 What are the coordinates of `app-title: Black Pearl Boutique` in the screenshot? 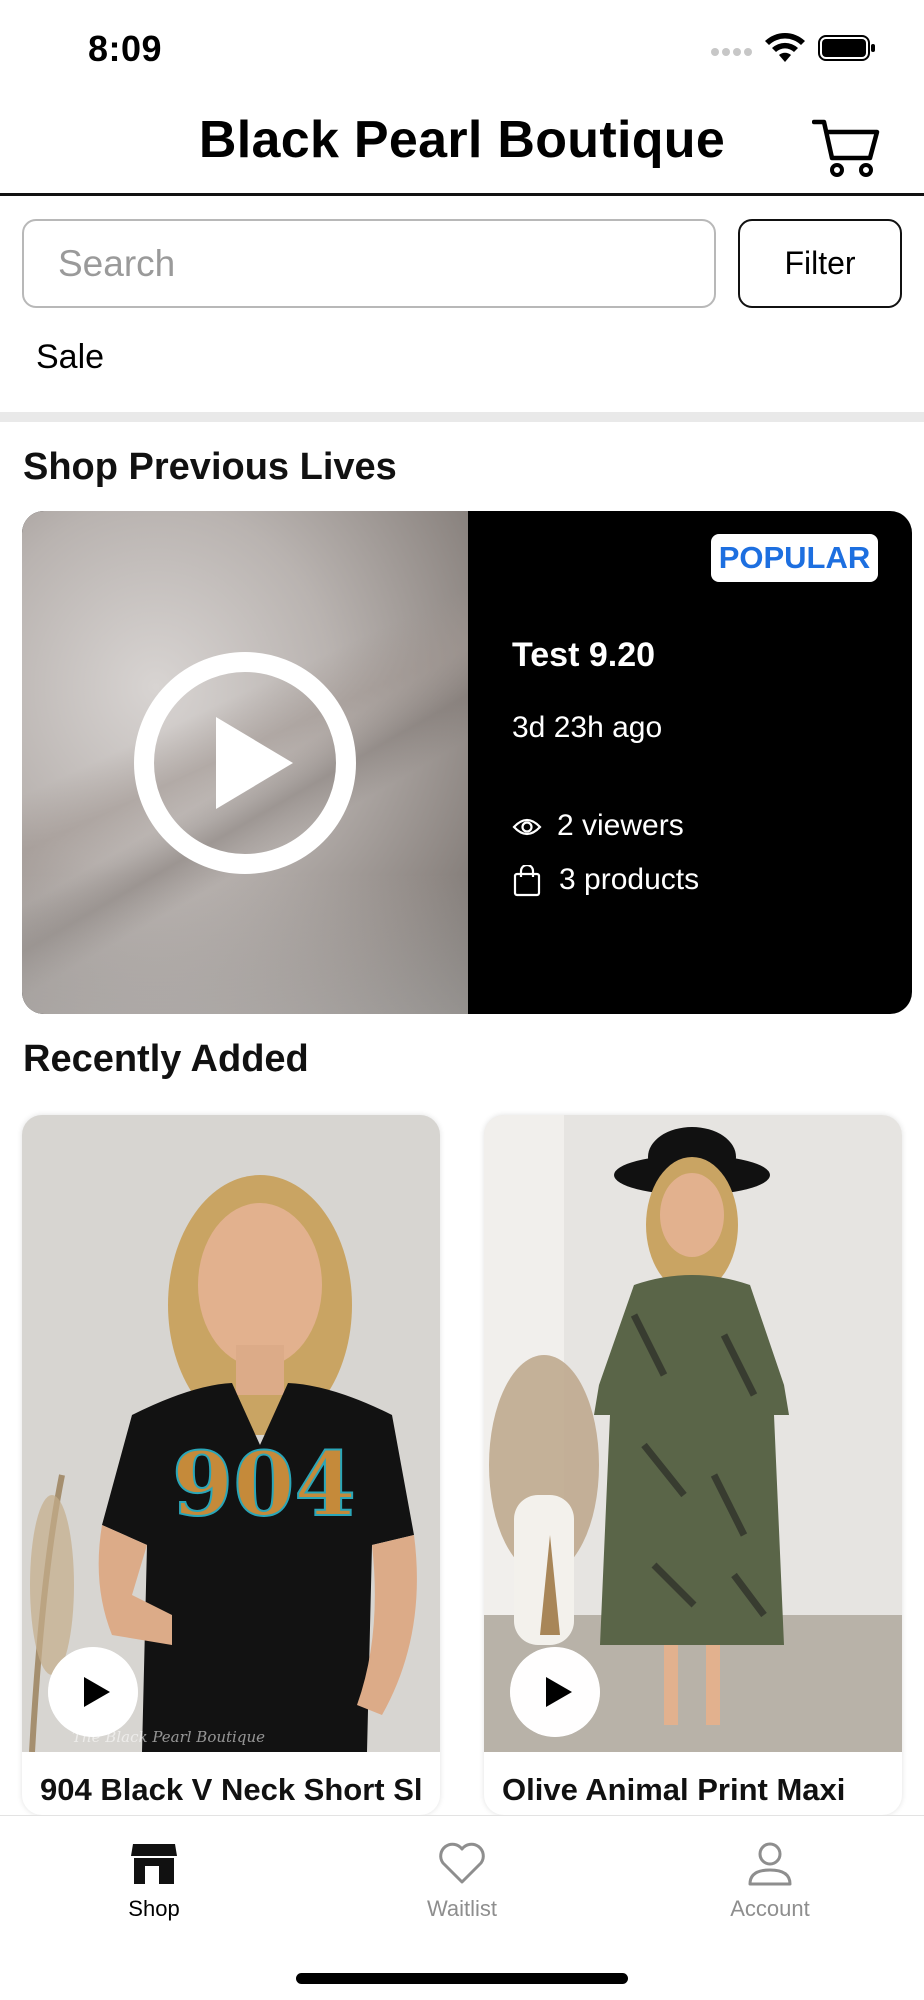 It's located at (462, 140).